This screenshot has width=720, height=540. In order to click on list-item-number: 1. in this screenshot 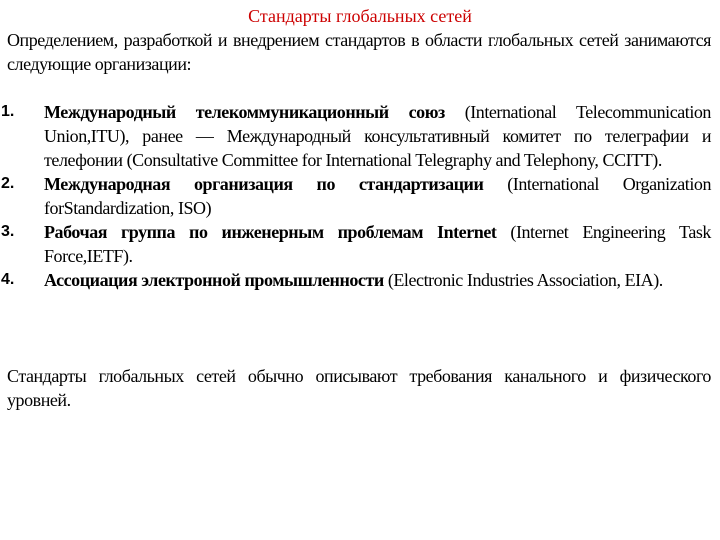, I will do `click(8, 111)`.